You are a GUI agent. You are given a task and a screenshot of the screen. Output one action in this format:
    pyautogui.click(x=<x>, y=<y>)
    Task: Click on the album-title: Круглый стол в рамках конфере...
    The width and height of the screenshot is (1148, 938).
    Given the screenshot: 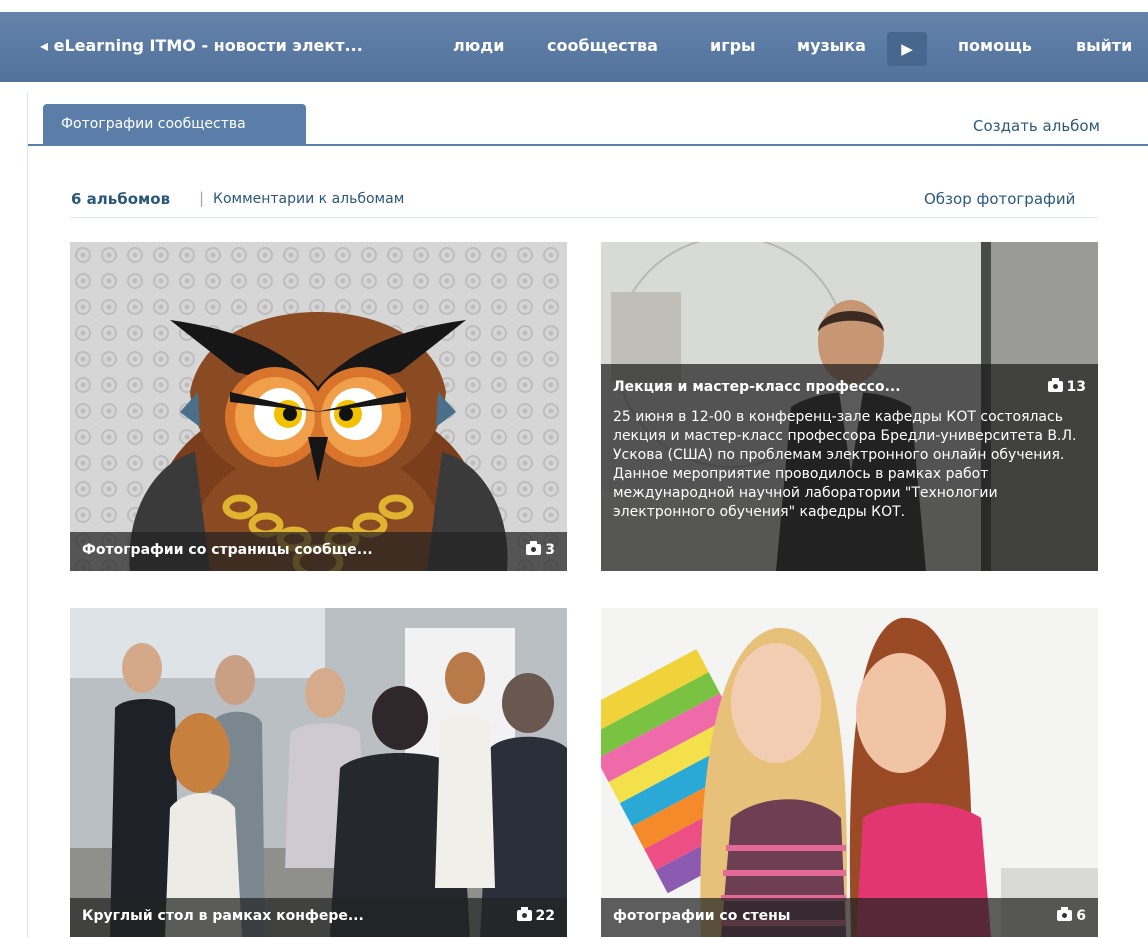 What is the action you would take?
    pyautogui.click(x=223, y=916)
    